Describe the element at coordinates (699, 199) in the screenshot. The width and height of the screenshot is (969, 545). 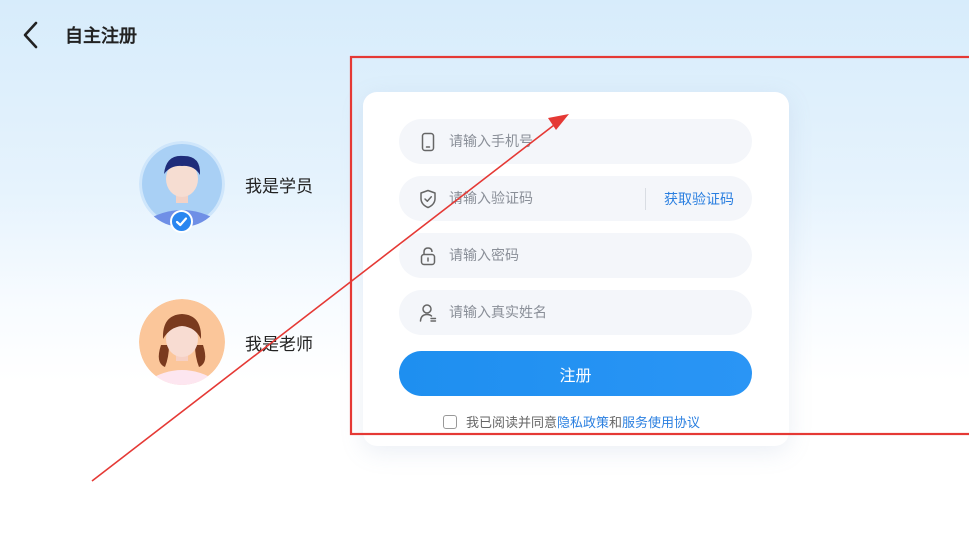
I see `get-code-button: 获取验证码` at that location.